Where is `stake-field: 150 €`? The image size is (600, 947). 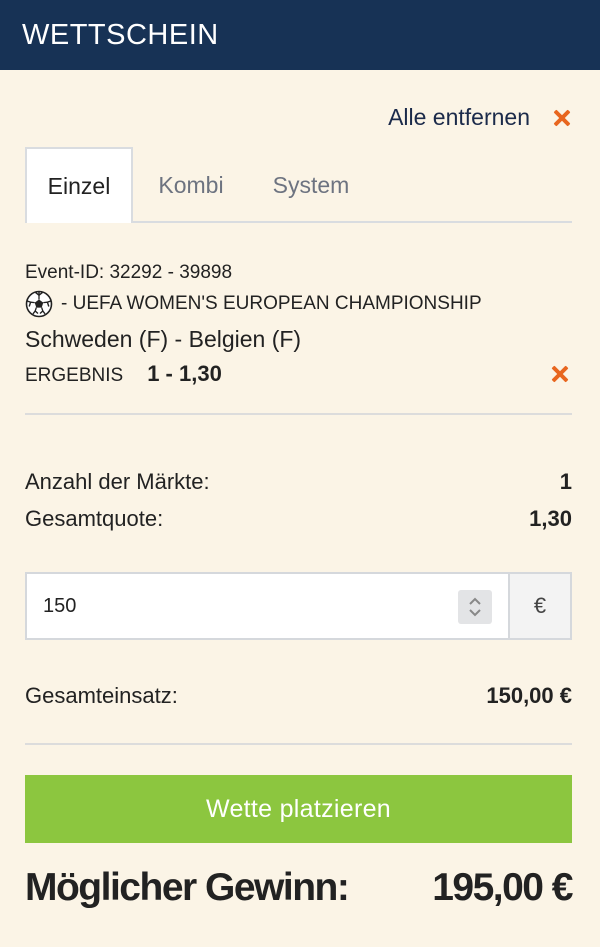 stake-field: 150 € is located at coordinates (298, 606).